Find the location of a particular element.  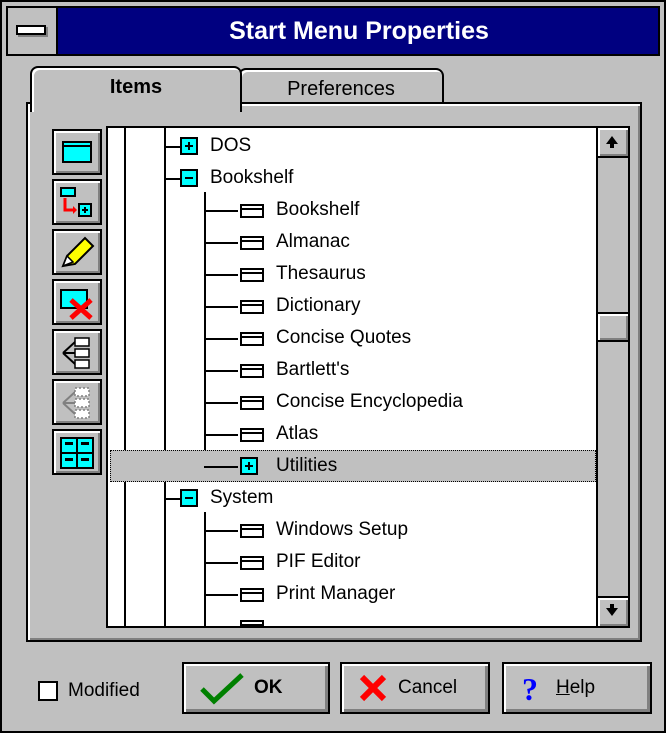

modified-checkbox-group: Modified is located at coordinates (89, 691).